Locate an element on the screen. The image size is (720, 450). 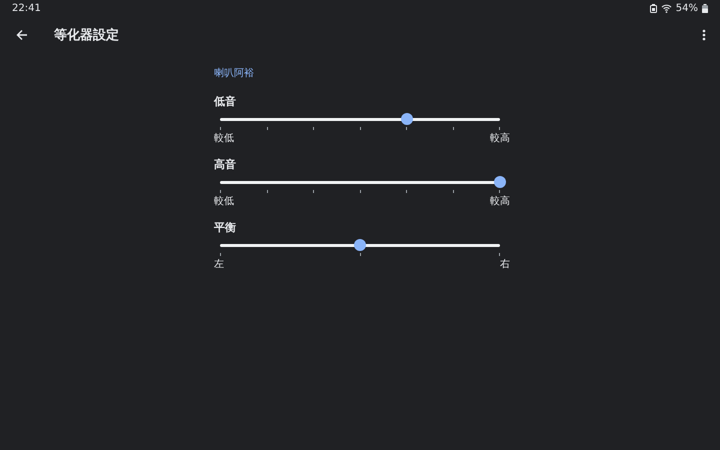
more-options-icon is located at coordinates (704, 35).